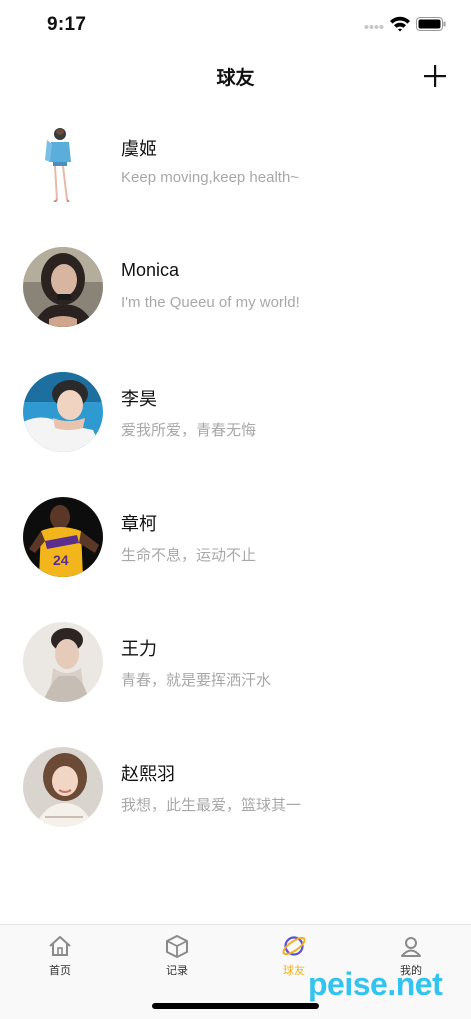 The image size is (471, 1019). I want to click on planet-icon, so click(294, 946).